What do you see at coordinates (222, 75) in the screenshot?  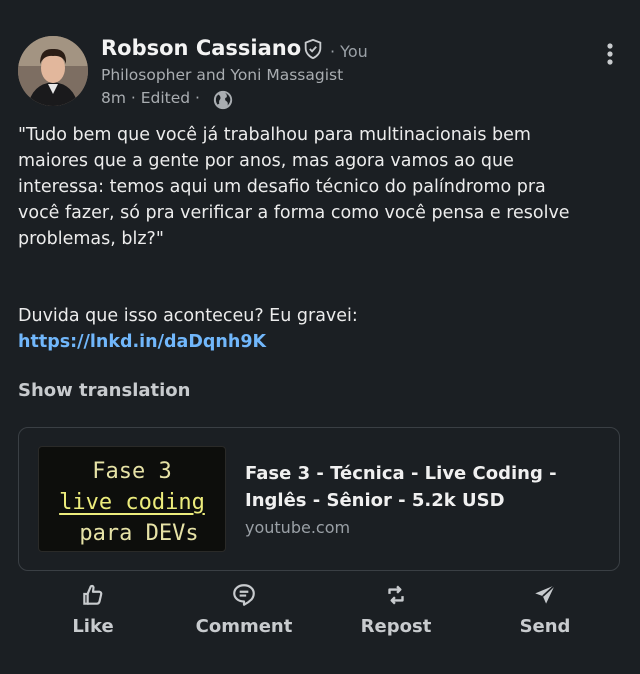 I see `author-headline: Philosopher and Yoni Massagist` at bounding box center [222, 75].